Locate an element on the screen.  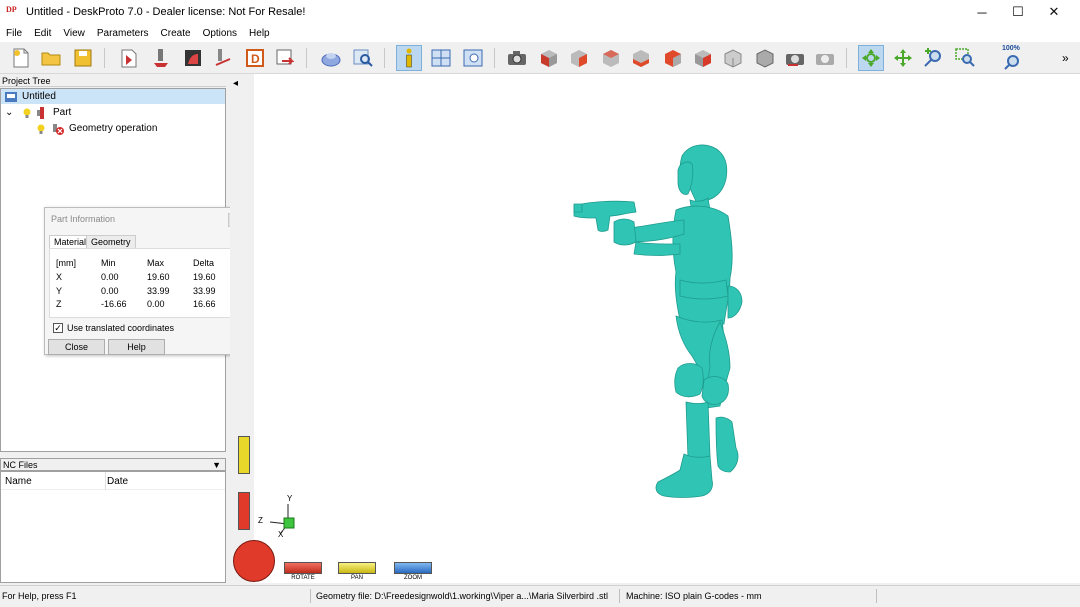
close-button: ✕ is located at coordinates (1054, 12).